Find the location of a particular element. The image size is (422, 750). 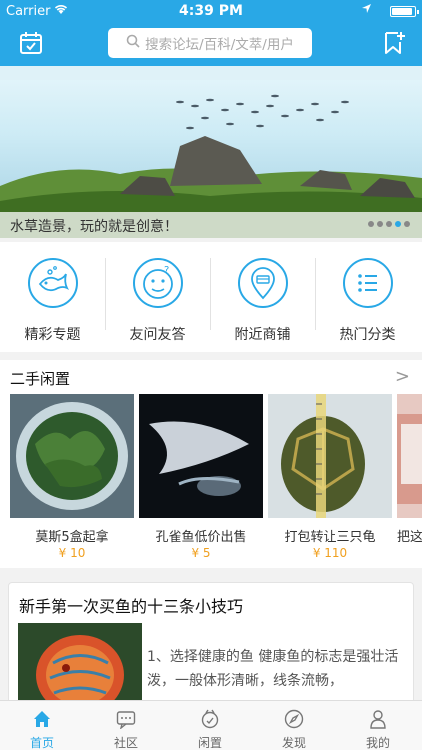

home-icon is located at coordinates (42, 719).